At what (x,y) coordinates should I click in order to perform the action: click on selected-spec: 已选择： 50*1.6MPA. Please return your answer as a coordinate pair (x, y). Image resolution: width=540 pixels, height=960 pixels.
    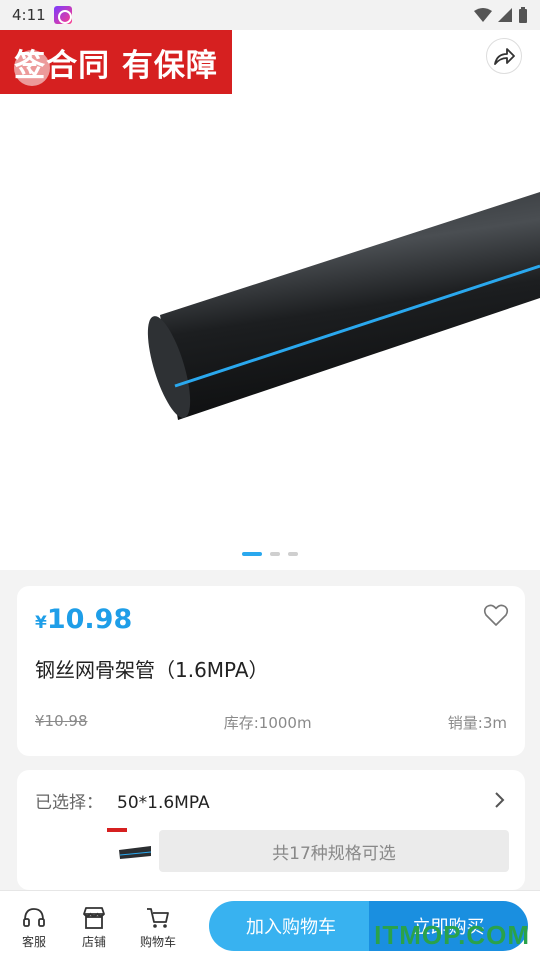
    Looking at the image, I should click on (122, 800).